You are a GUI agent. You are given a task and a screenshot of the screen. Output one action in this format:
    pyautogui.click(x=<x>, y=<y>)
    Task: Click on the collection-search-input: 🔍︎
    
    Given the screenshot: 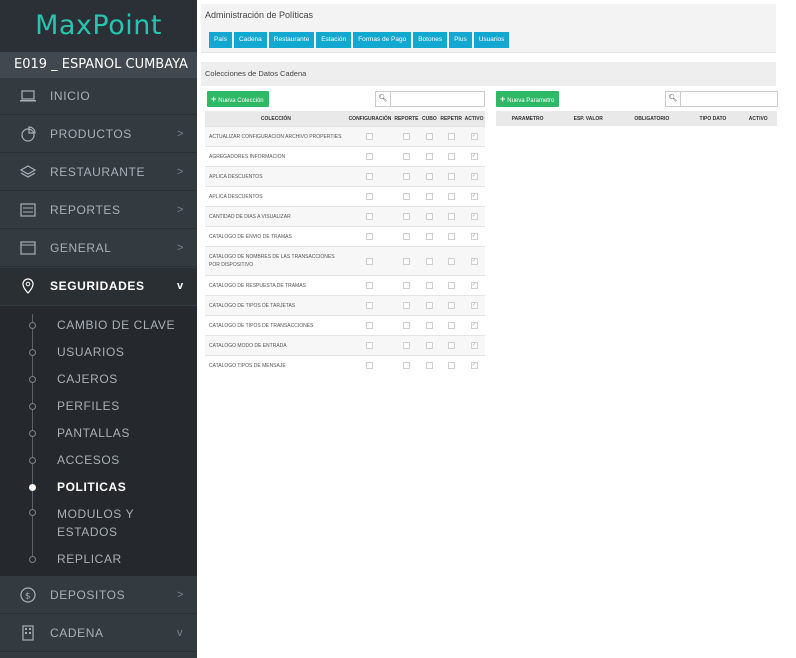 What is the action you would take?
    pyautogui.click(x=430, y=99)
    